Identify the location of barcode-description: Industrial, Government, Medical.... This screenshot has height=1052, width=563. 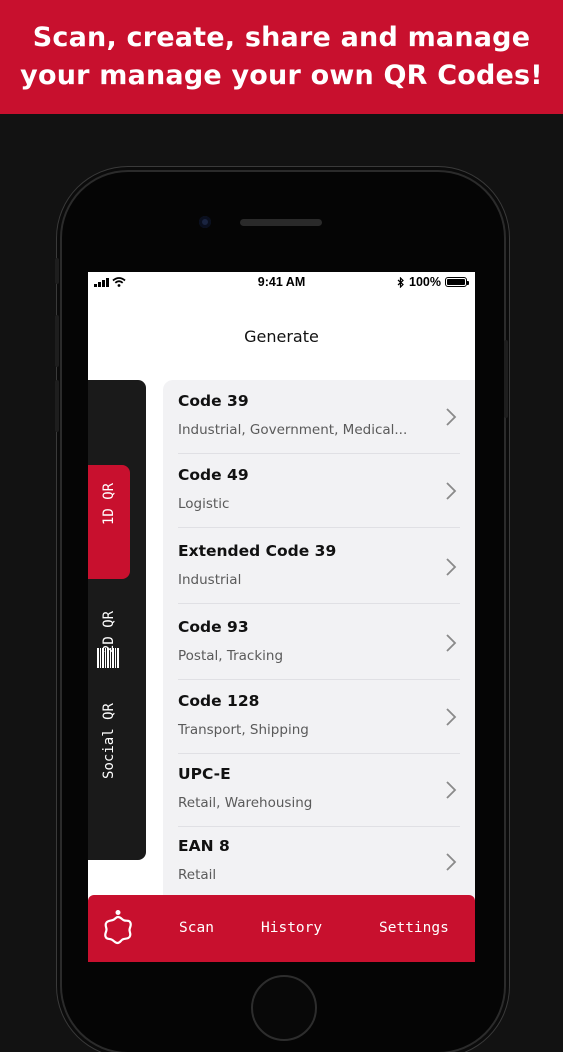
(293, 430).